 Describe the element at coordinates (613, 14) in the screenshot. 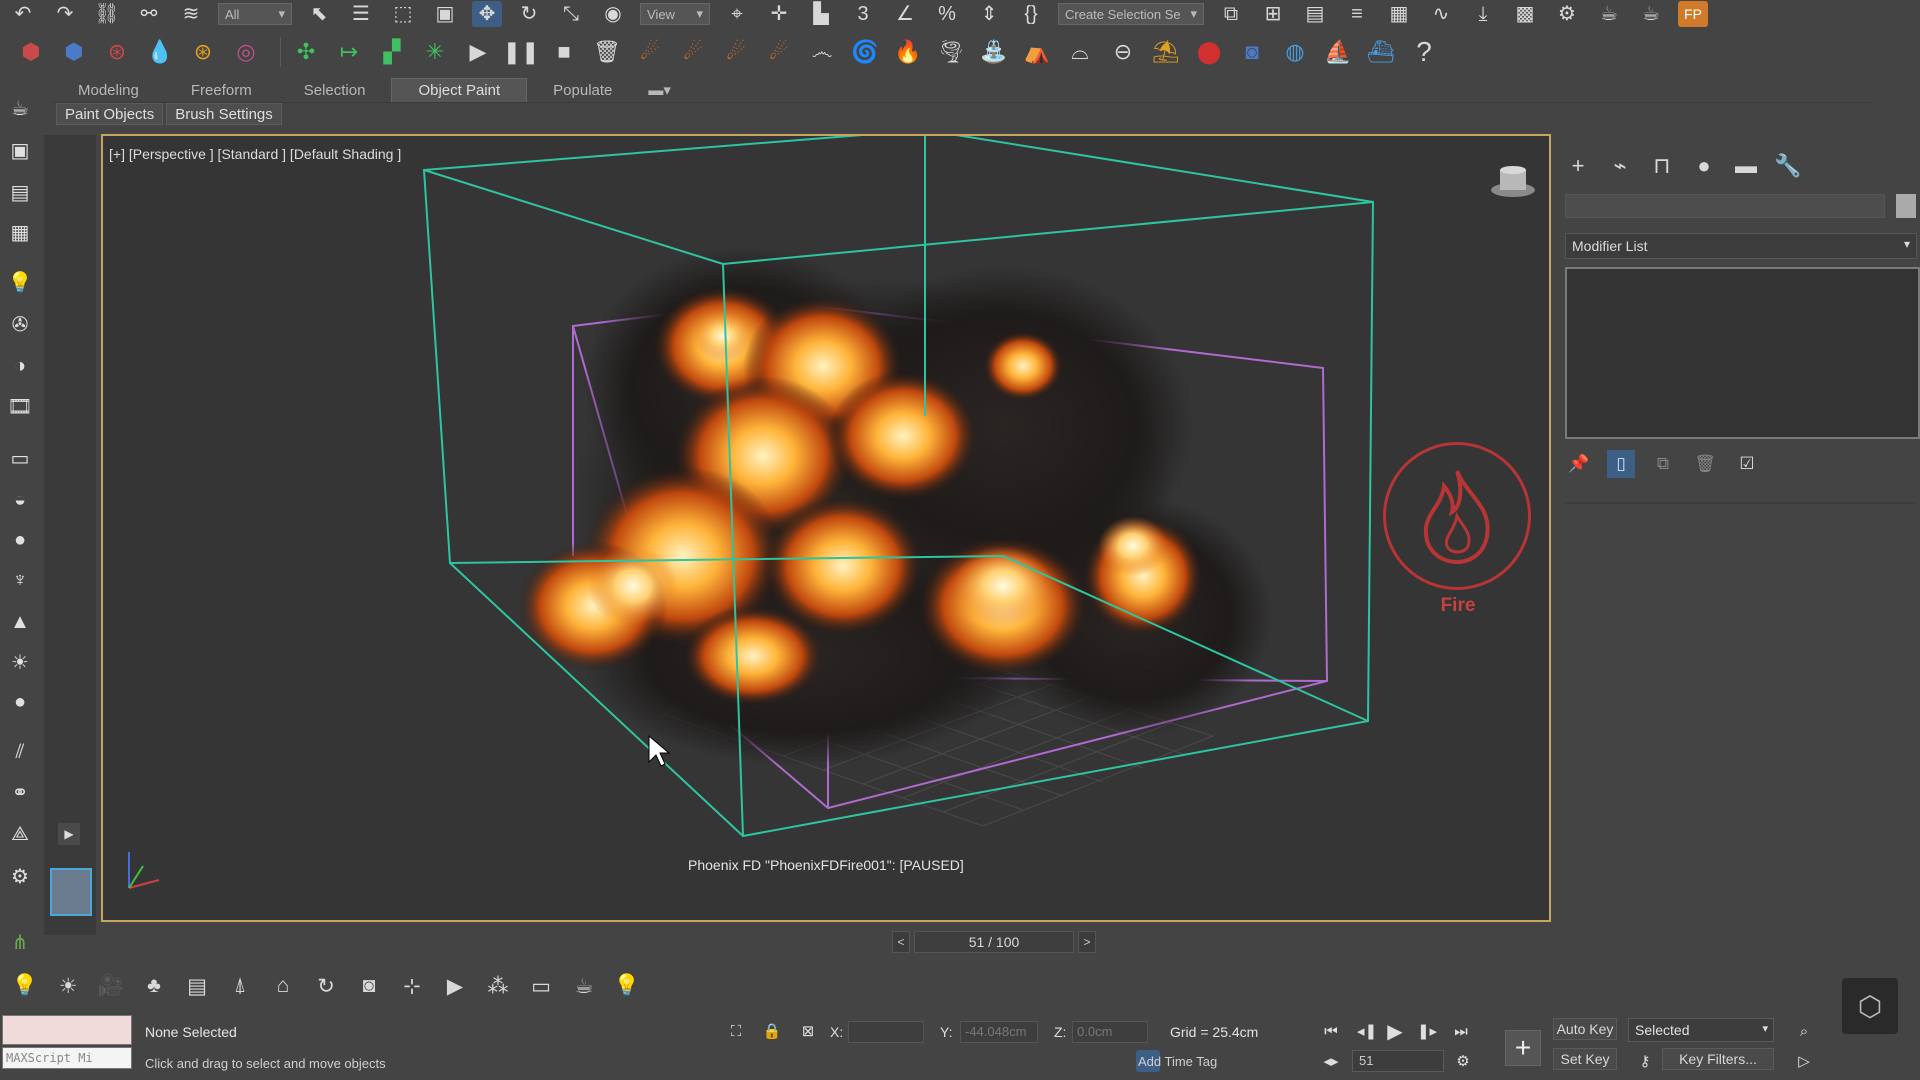

I see `select-place-icon: ◉` at that location.